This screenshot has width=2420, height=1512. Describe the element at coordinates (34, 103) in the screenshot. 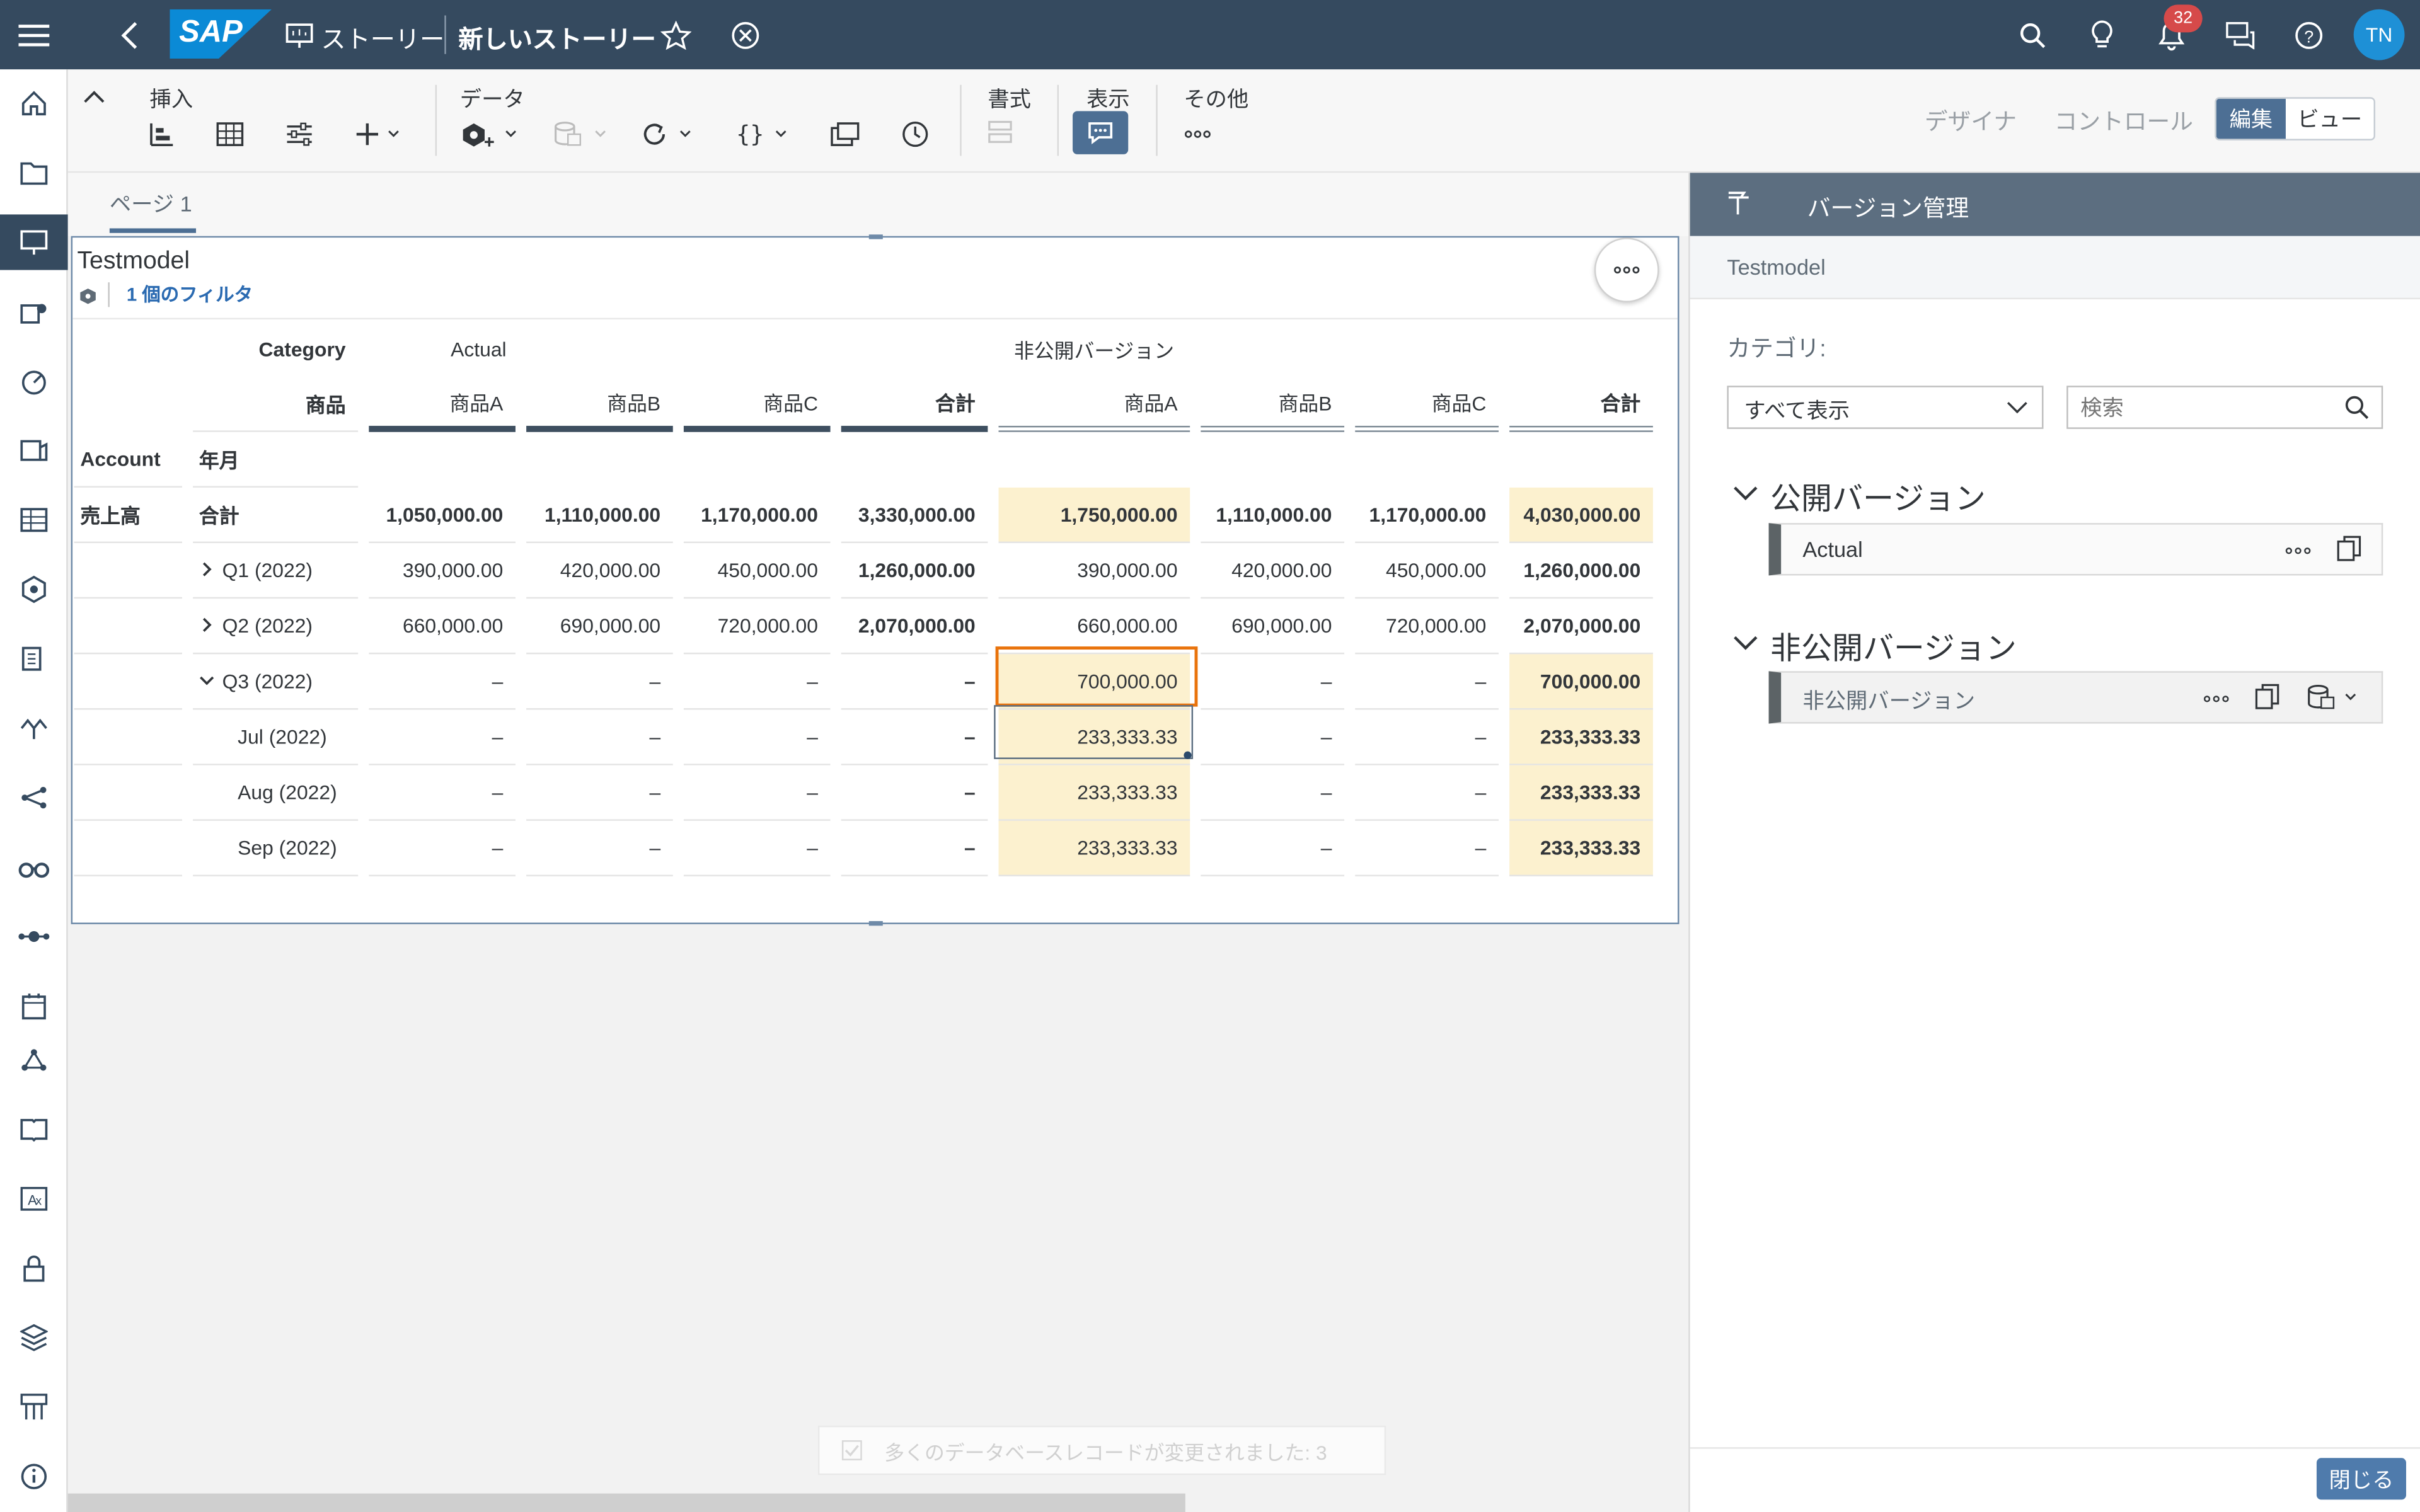

I see `home-icon` at that location.